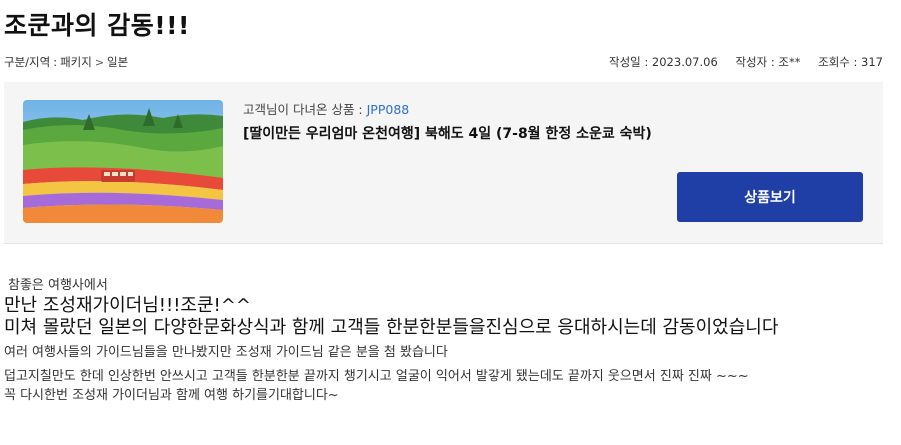 The image size is (901, 445). I want to click on post-date: 작성일 : 2023.07.06, so click(663, 62).